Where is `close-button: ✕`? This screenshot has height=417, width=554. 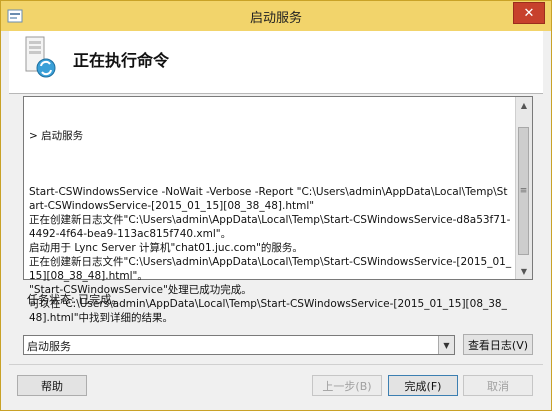 close-button: ✕ is located at coordinates (529, 13).